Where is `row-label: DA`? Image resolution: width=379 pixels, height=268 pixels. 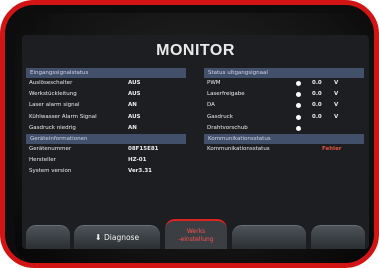
row-label: DA is located at coordinates (211, 105).